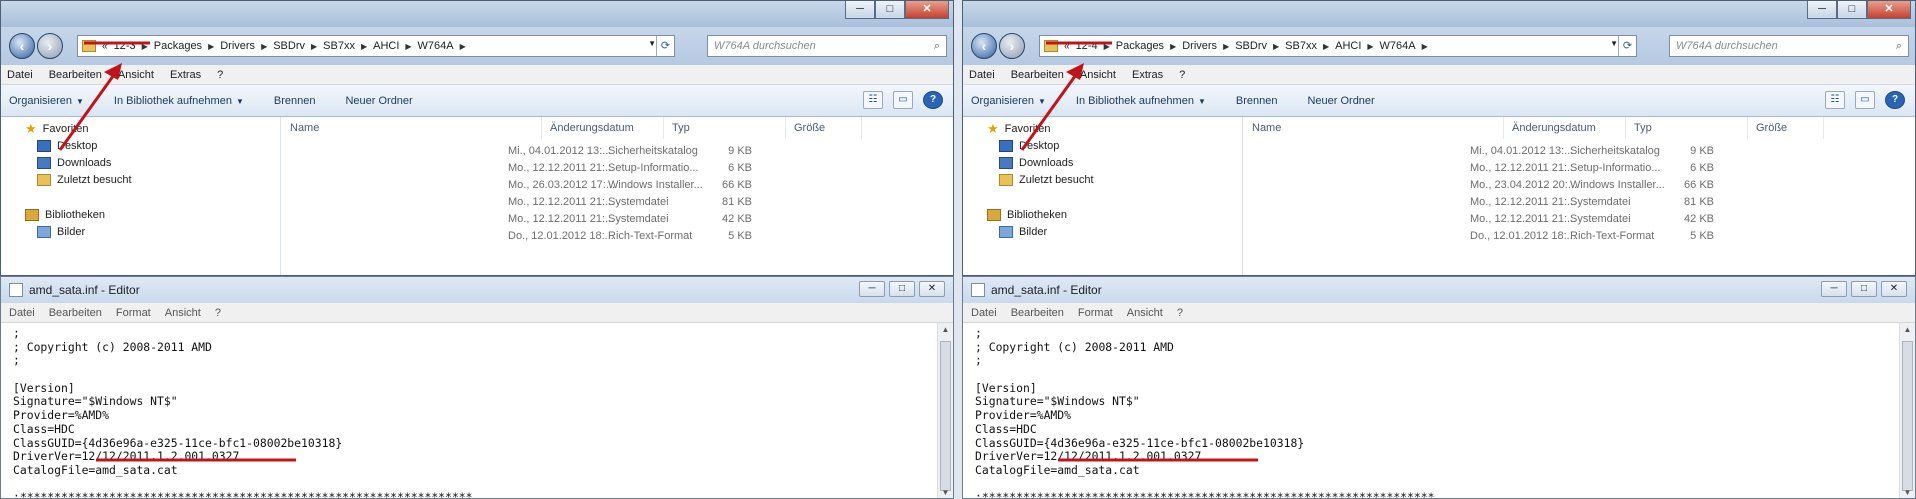  Describe the element at coordinates (1301, 46) in the screenshot. I see `breadcrumb-item: SB7xx` at that location.